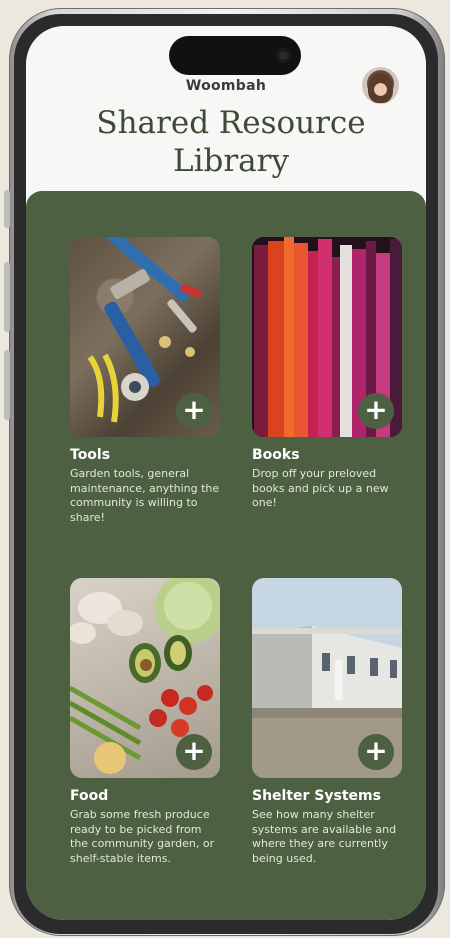 The width and height of the screenshot is (450, 938). Describe the element at coordinates (276, 455) in the screenshot. I see `card-title: Books` at that location.